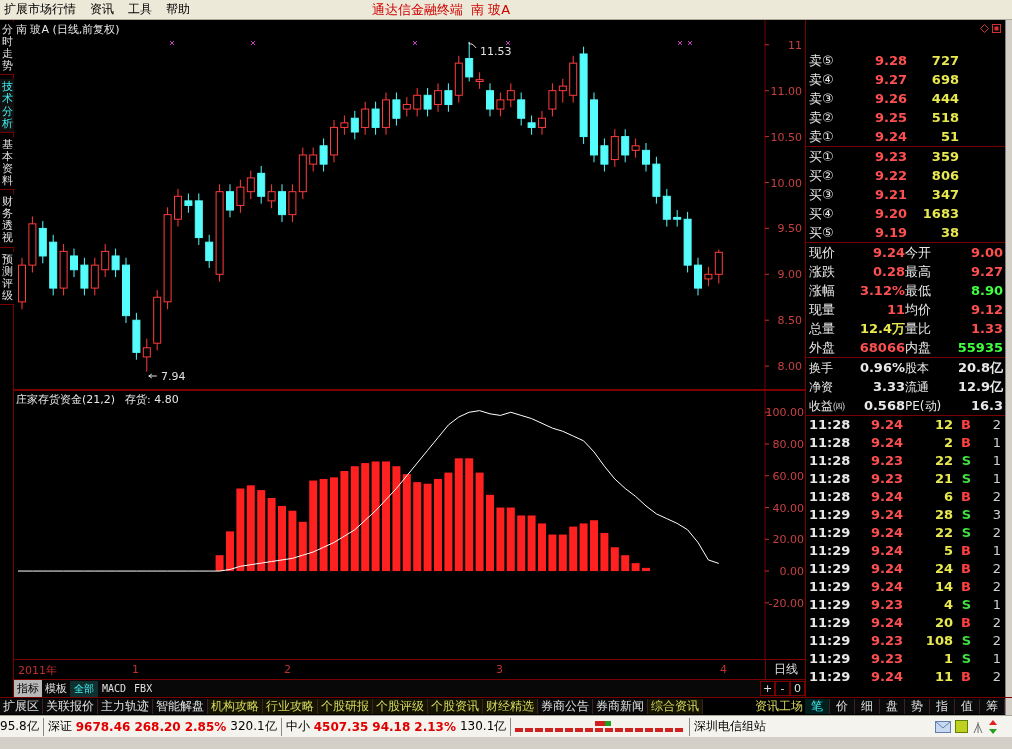 This screenshot has height=749, width=1012. I want to click on trade-time: 11:28, so click(830, 461).